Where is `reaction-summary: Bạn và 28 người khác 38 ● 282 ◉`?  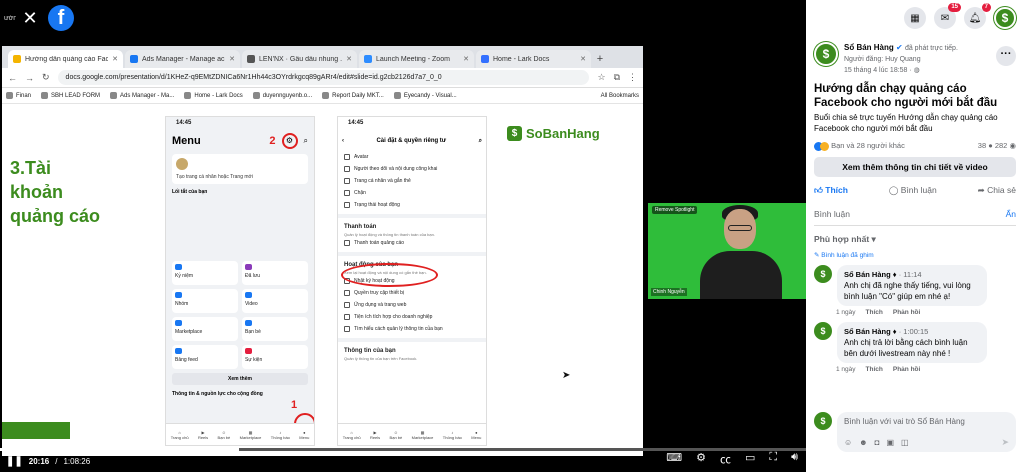 reaction-summary: Bạn và 28 người khác 38 ● 282 ◉ is located at coordinates (915, 146).